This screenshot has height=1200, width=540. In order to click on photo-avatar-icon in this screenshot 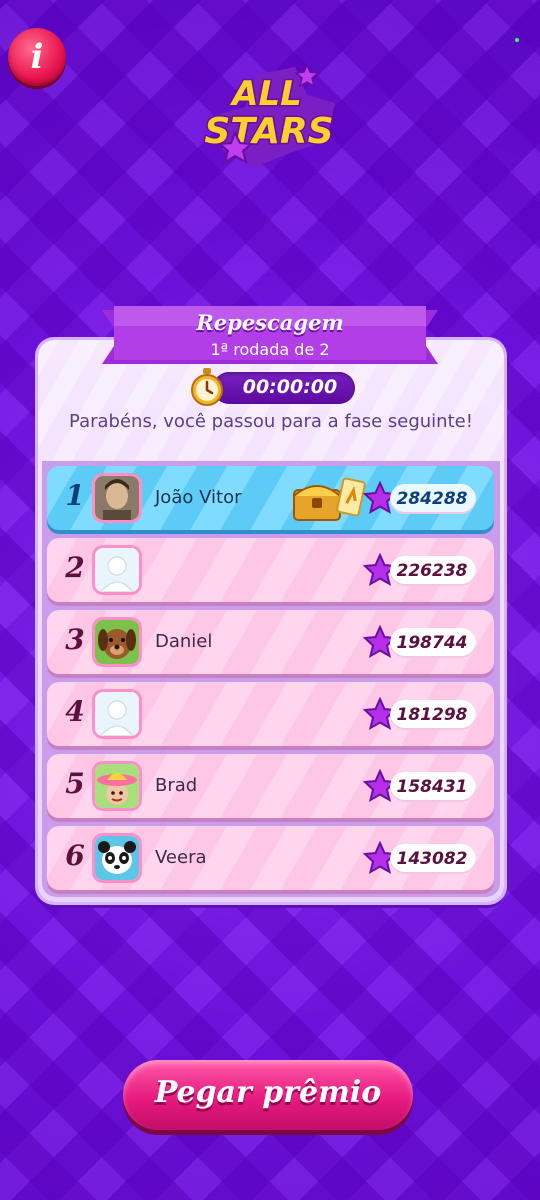, I will do `click(117, 498)`.